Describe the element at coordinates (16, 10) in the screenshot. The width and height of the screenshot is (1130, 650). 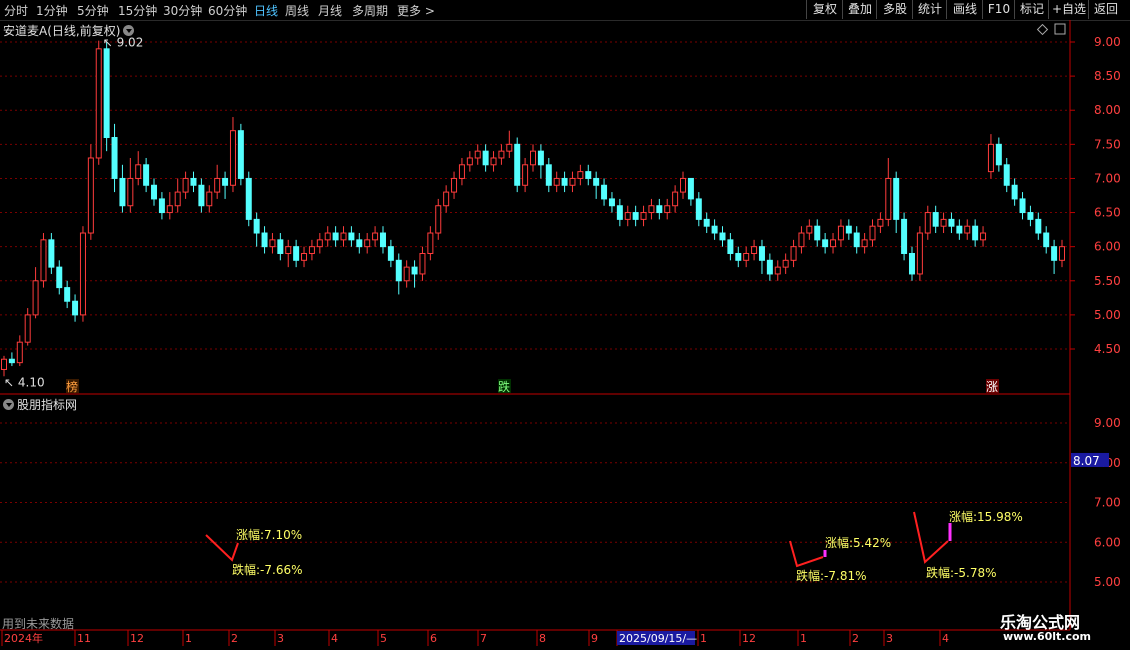
I see `period-minute: 分时` at that location.